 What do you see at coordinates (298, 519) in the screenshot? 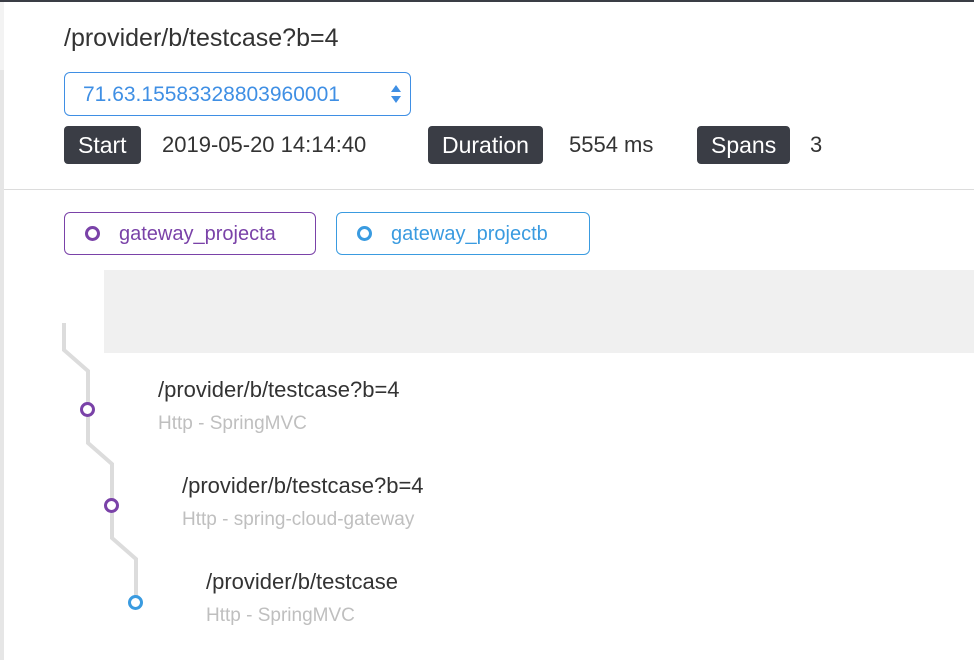
I see `span-layer: Http - spring-cloud-gateway` at bounding box center [298, 519].